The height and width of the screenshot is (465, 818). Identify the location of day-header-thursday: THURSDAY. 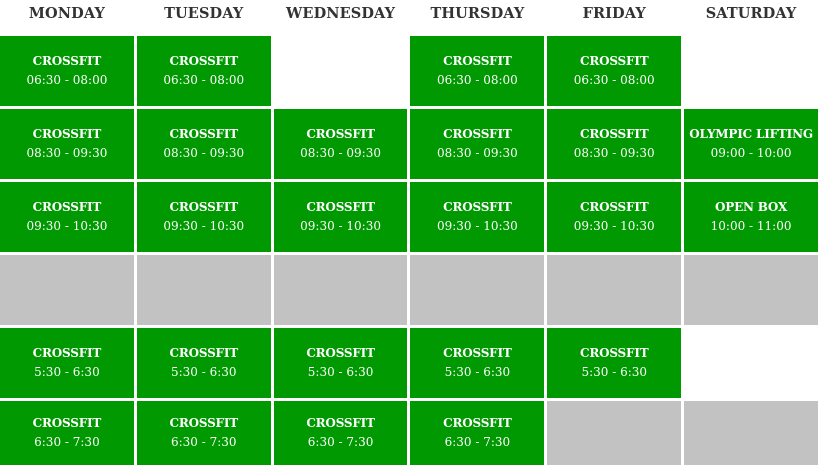
(477, 13).